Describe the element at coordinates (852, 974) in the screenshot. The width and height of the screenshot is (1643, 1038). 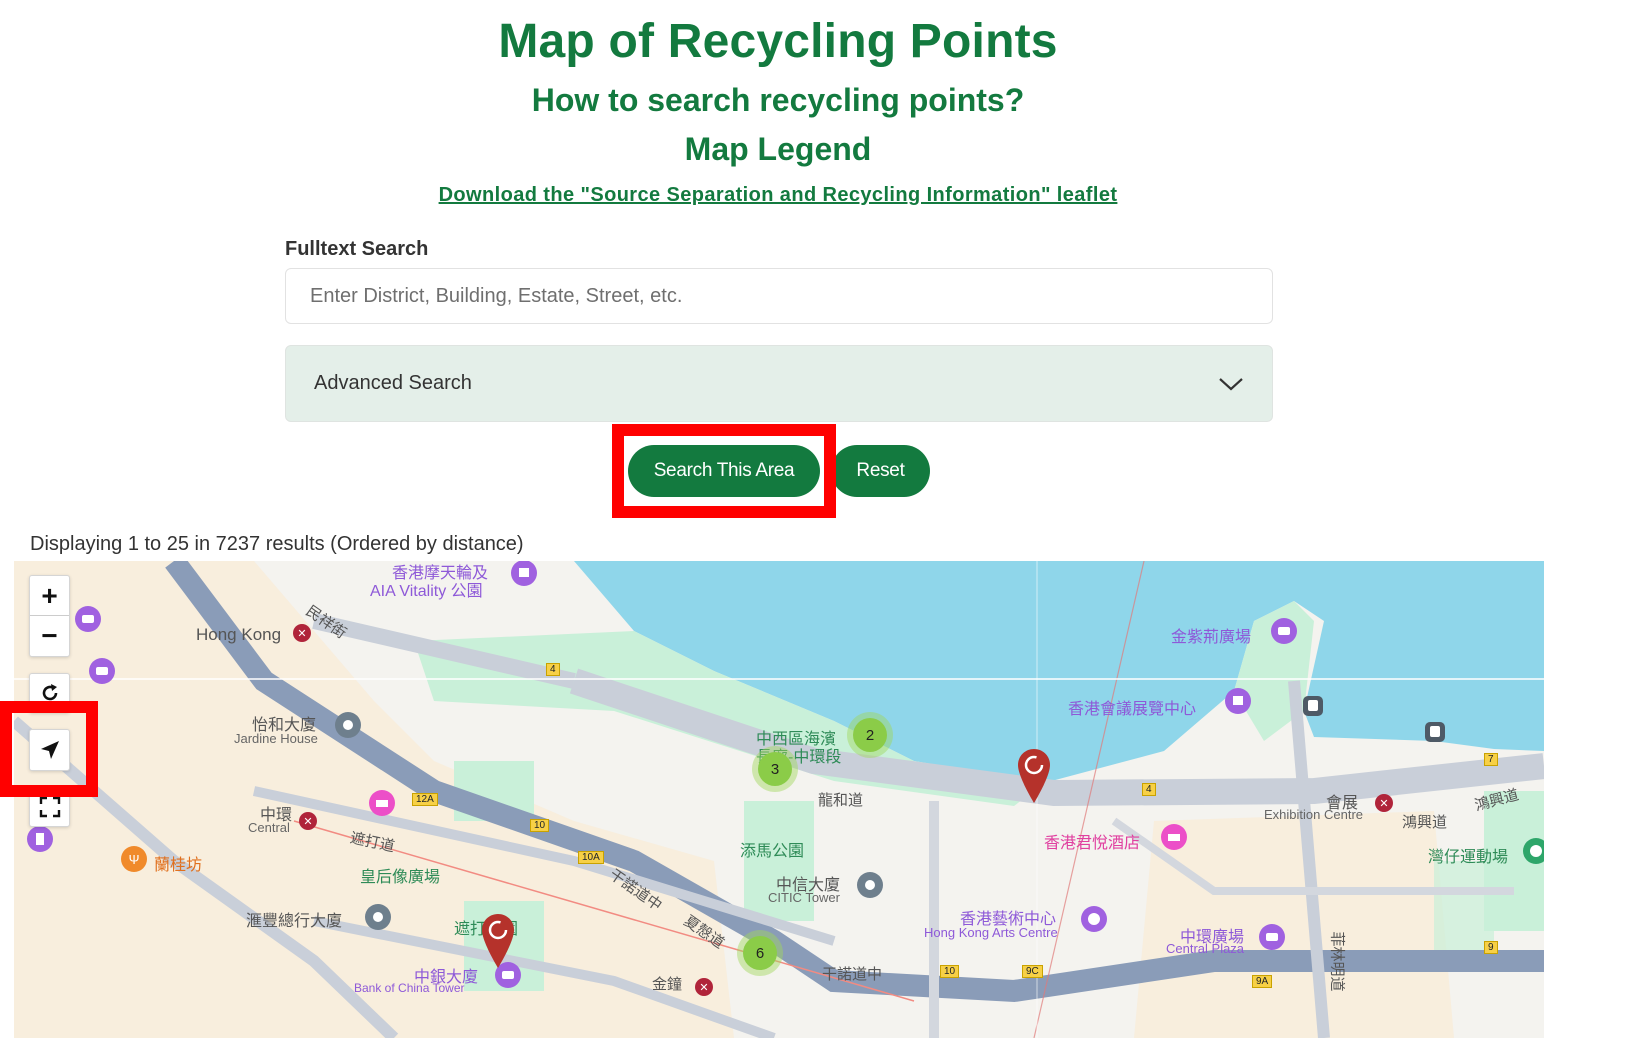
I see `map-label: 干諾道中` at that location.